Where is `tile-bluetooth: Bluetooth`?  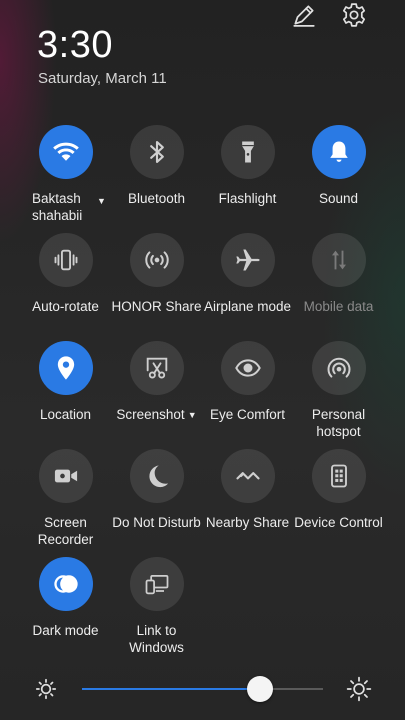 tile-bluetooth: Bluetooth is located at coordinates (156, 179).